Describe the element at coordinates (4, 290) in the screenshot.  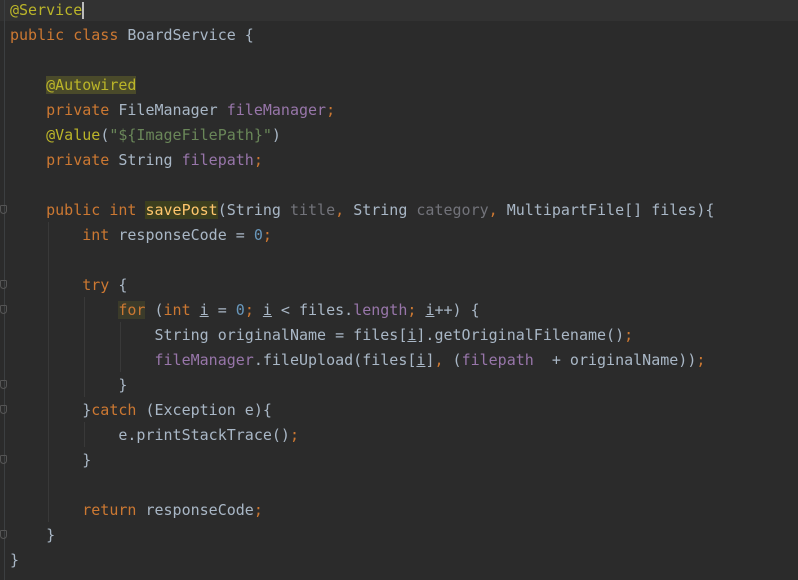
I see `gutter-divider` at that location.